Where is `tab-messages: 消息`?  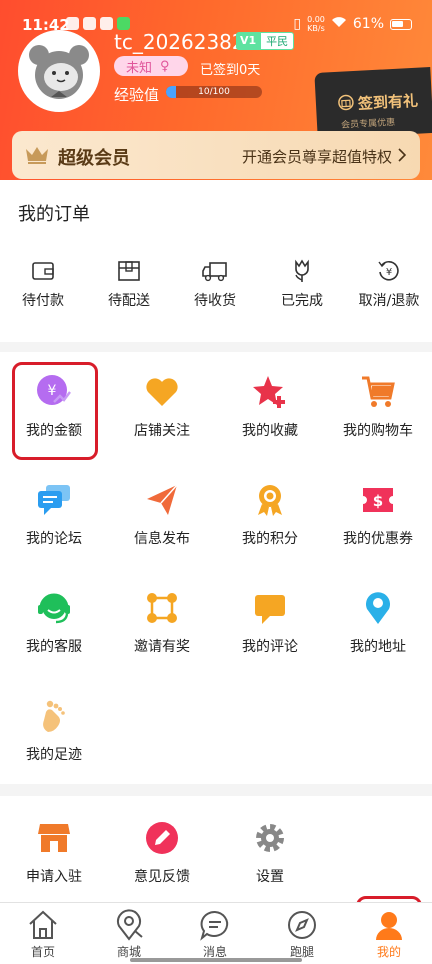 tab-messages: 消息 is located at coordinates (215, 934).